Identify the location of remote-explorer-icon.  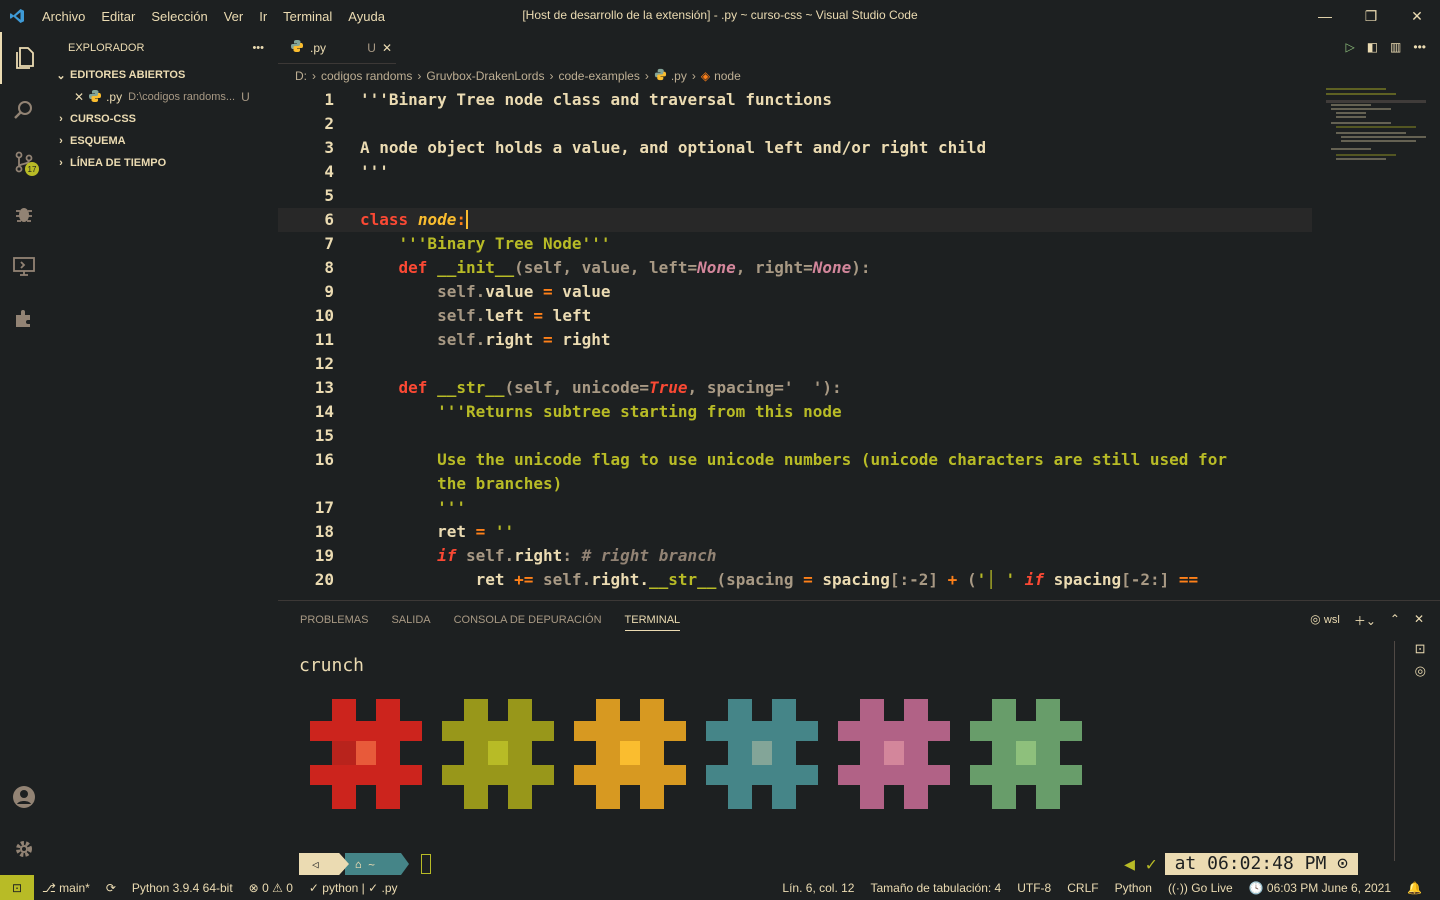
(24, 266).